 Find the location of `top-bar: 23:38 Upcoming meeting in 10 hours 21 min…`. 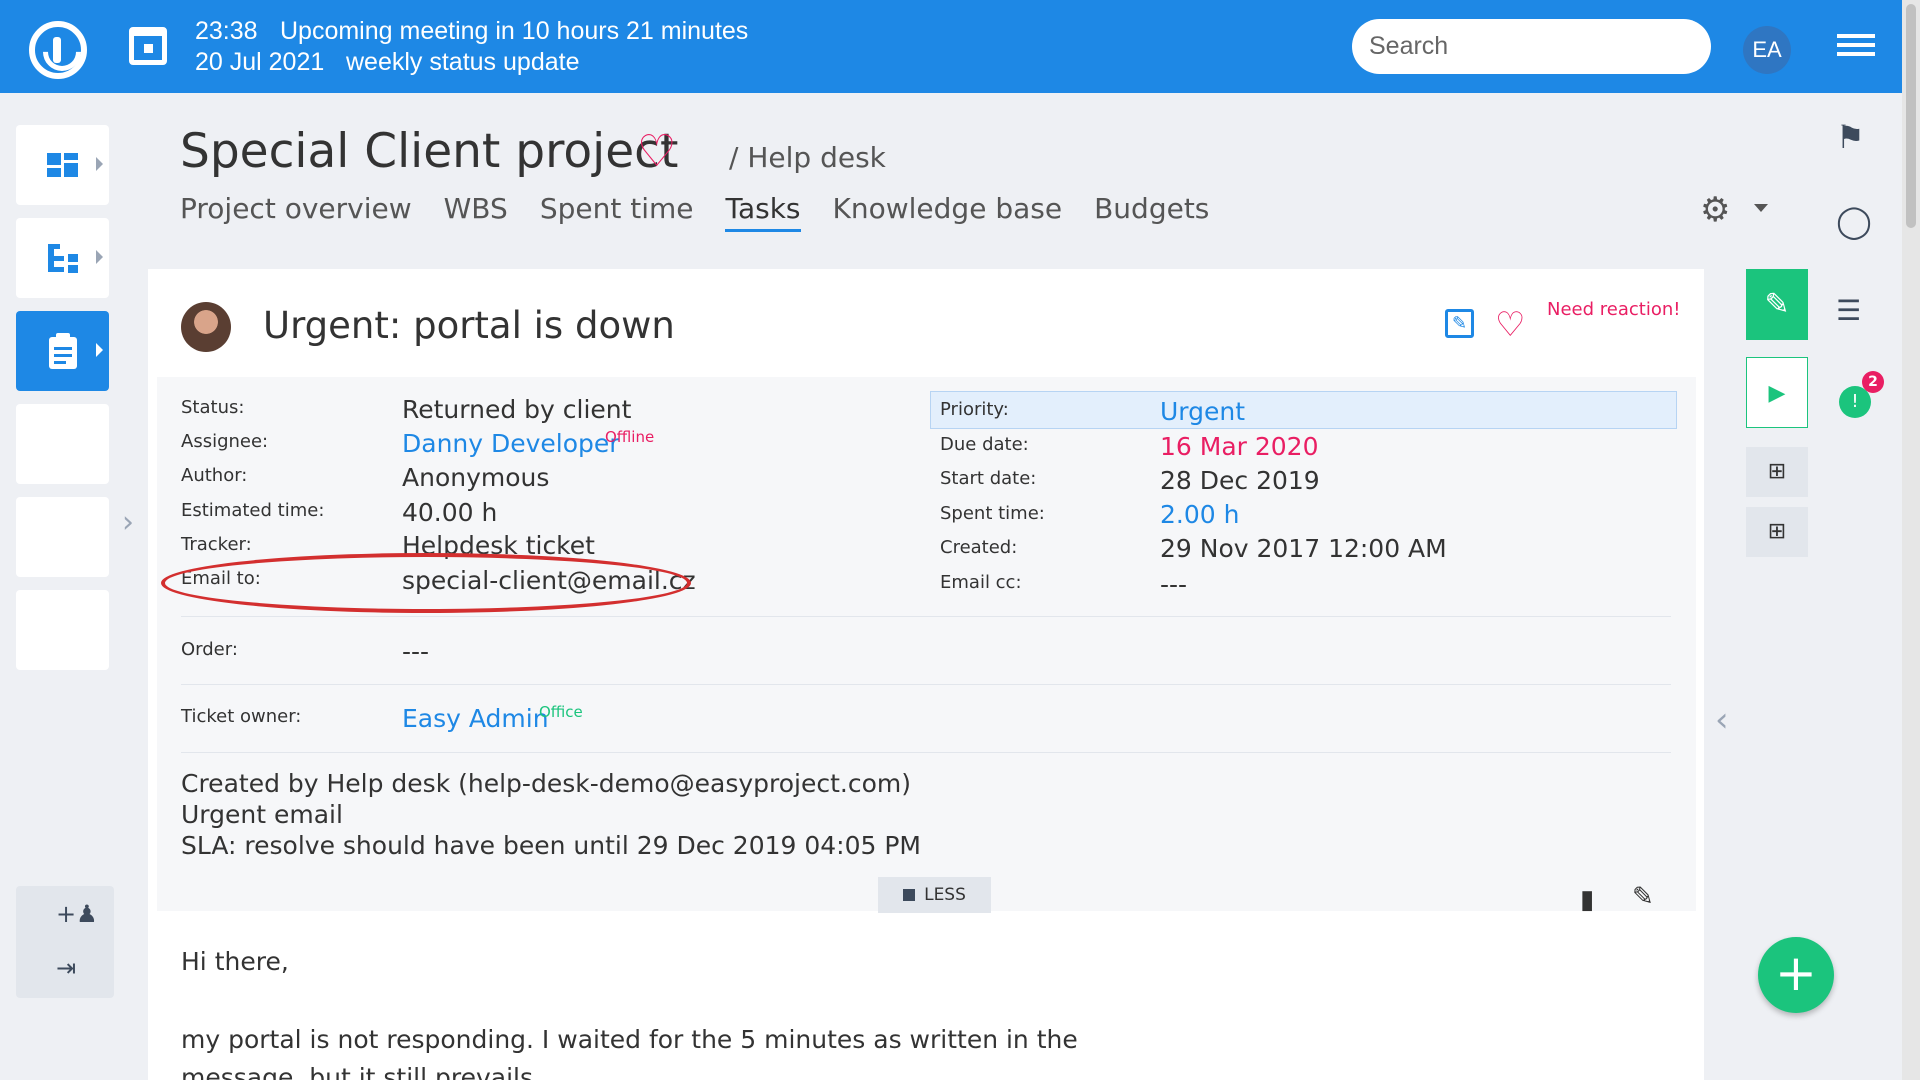

top-bar: 23:38 Upcoming meeting in 10 hours 21 min… is located at coordinates (951, 46).